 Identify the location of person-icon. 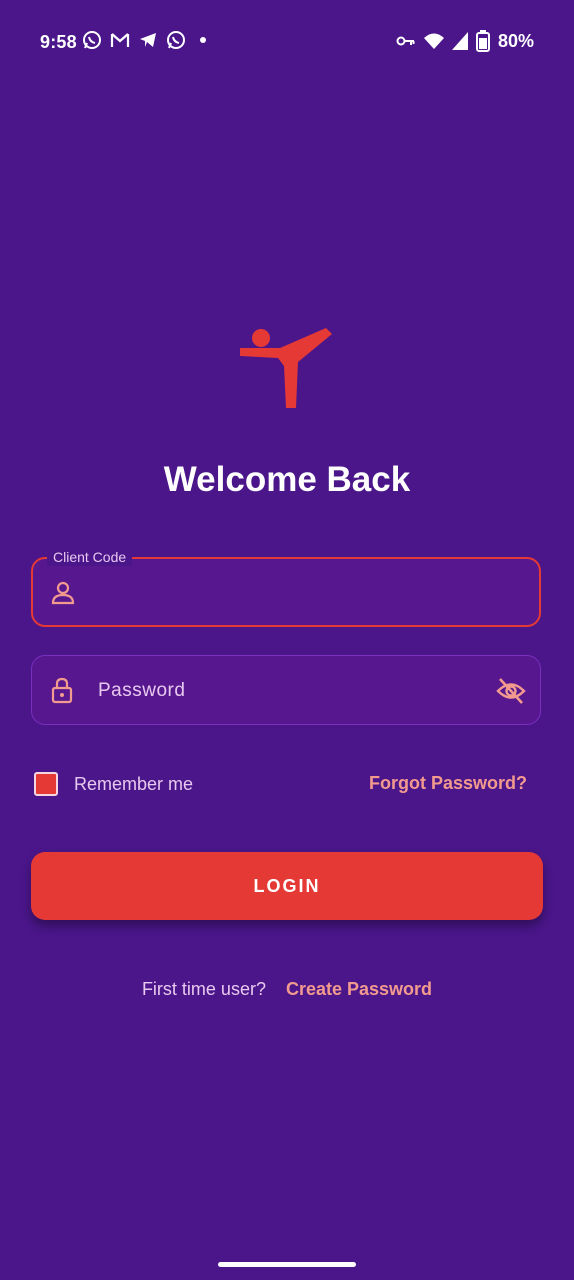
(63, 593).